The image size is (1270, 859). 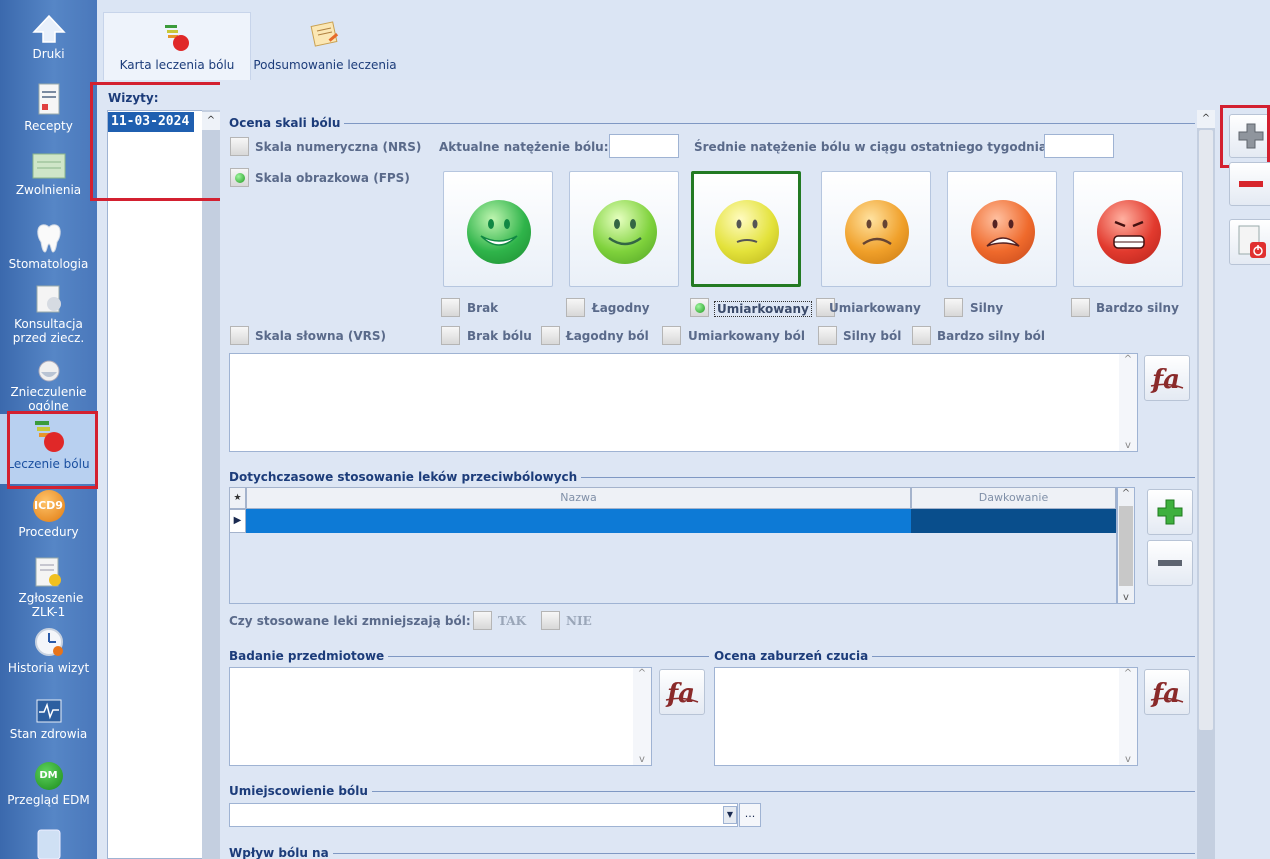 What do you see at coordinates (621, 308) in the screenshot?
I see `fps-option-label: Łagodny` at bounding box center [621, 308].